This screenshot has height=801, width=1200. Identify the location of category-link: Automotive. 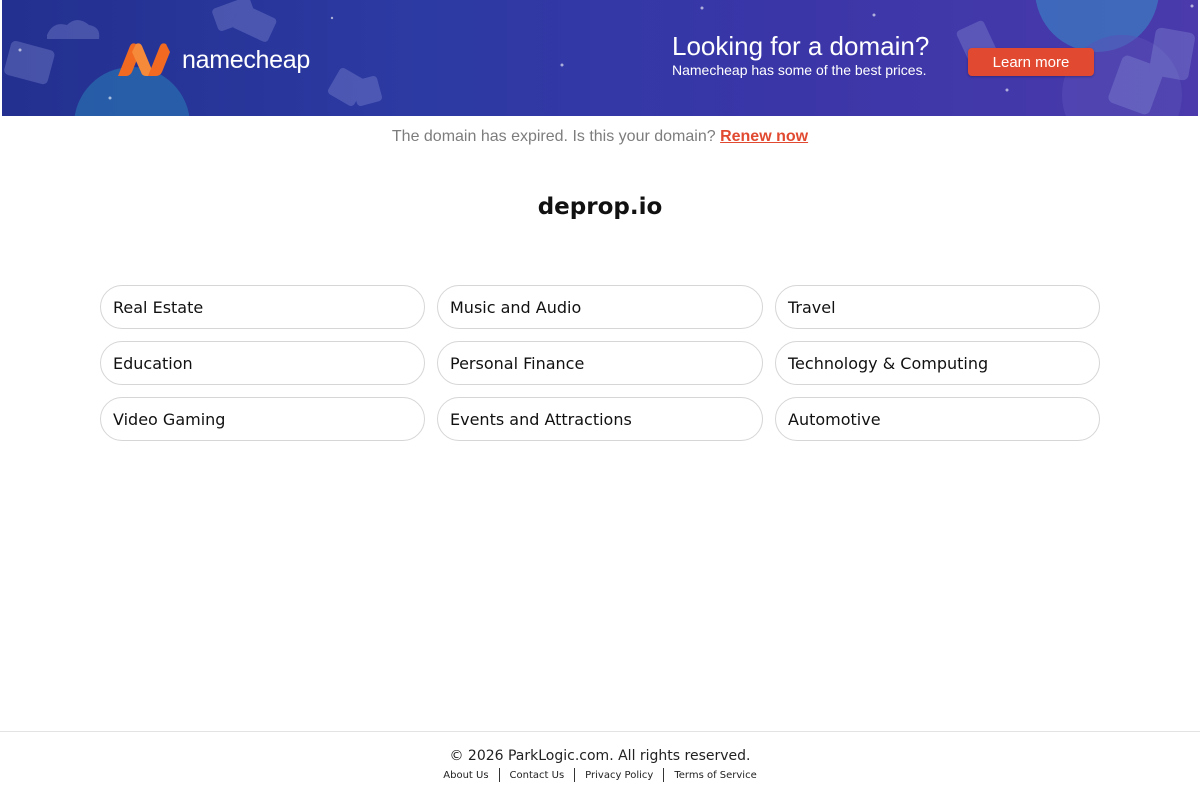
(937, 419).